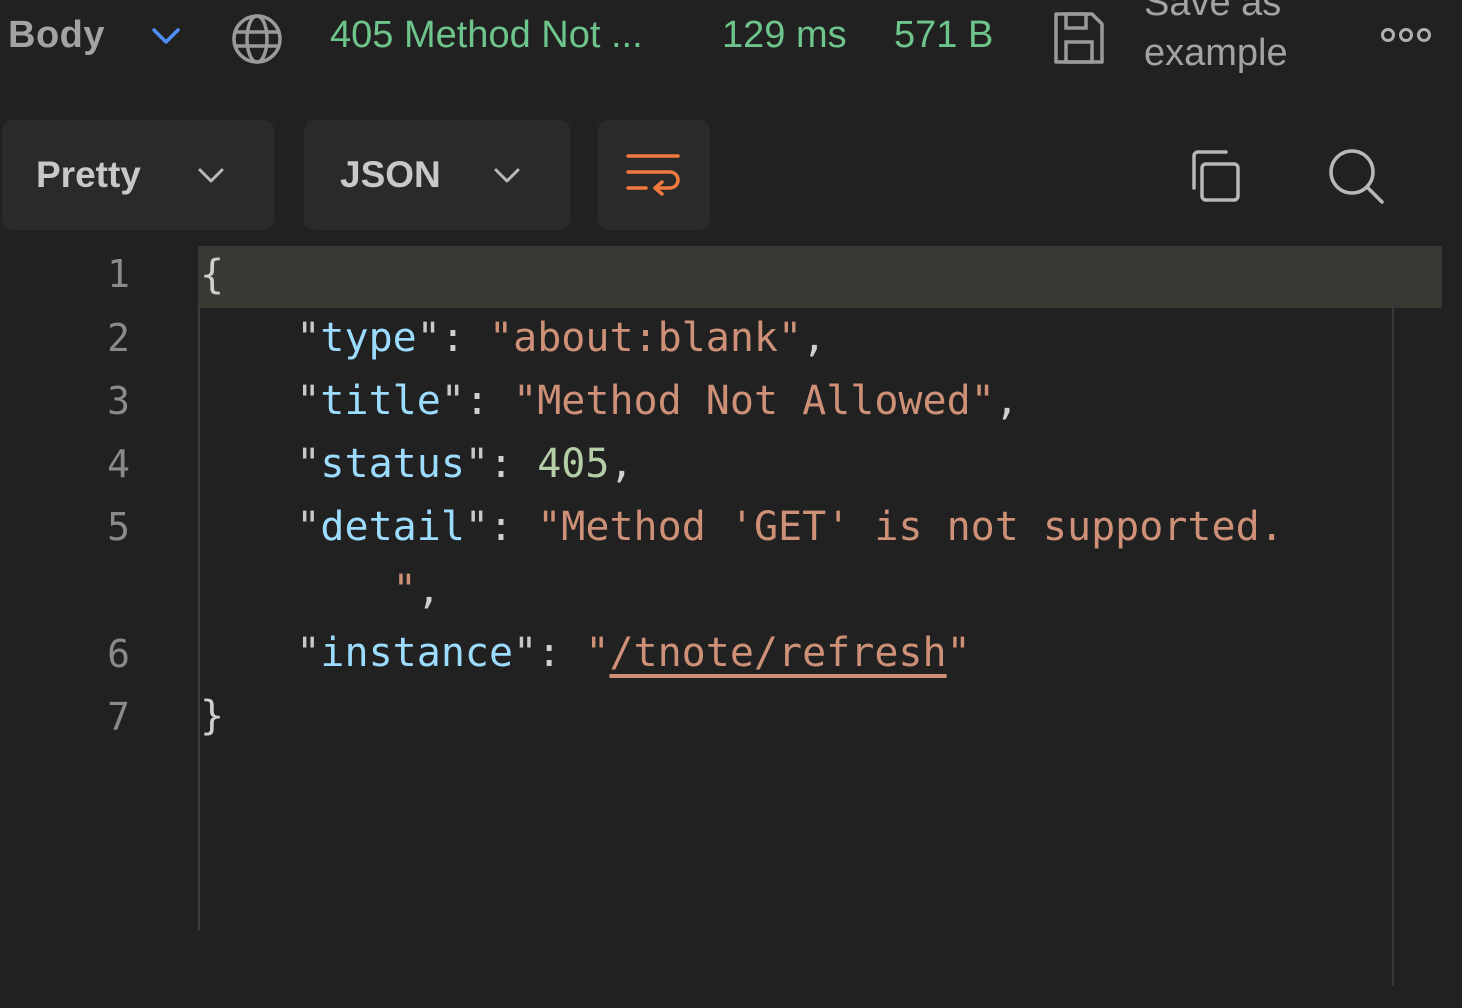 Image resolution: width=1462 pixels, height=1008 pixels. Describe the element at coordinates (922, 527) in the screenshot. I see `json-value-detail: Method 'GET' is not supported.` at that location.